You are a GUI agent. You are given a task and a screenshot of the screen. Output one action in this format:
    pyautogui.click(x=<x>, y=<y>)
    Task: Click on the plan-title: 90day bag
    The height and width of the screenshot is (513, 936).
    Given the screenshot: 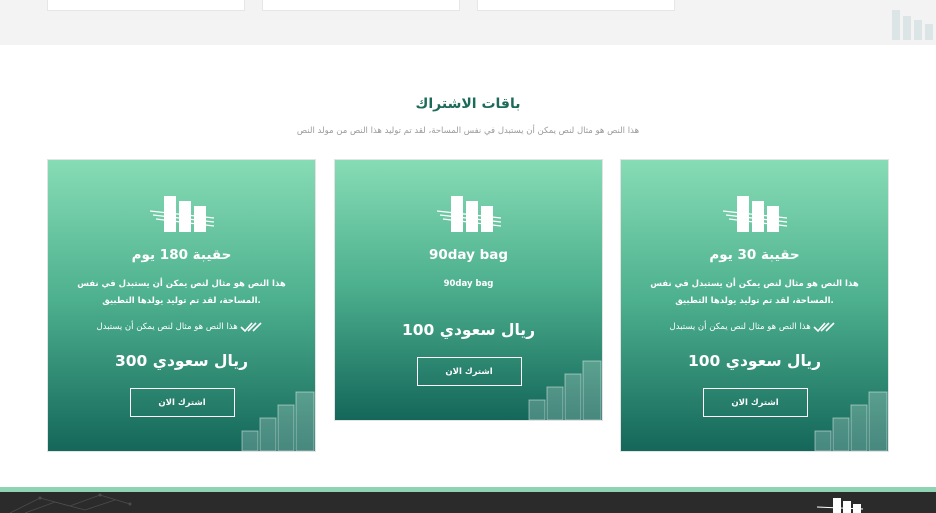 What is the action you would take?
    pyautogui.click(x=468, y=255)
    